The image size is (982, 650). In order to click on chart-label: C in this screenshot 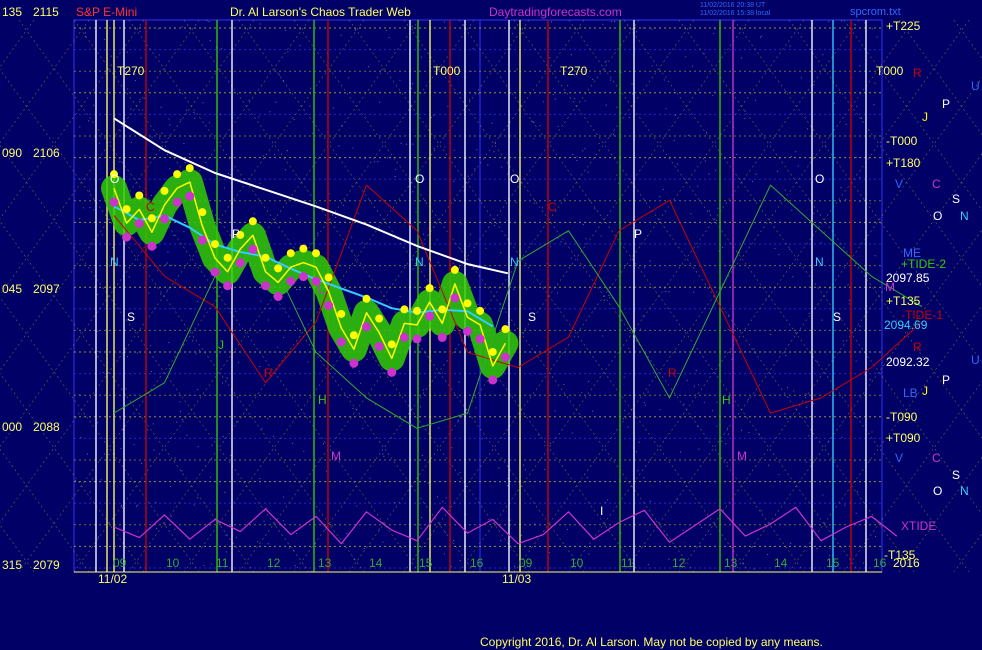, I will do `click(150, 207)`.